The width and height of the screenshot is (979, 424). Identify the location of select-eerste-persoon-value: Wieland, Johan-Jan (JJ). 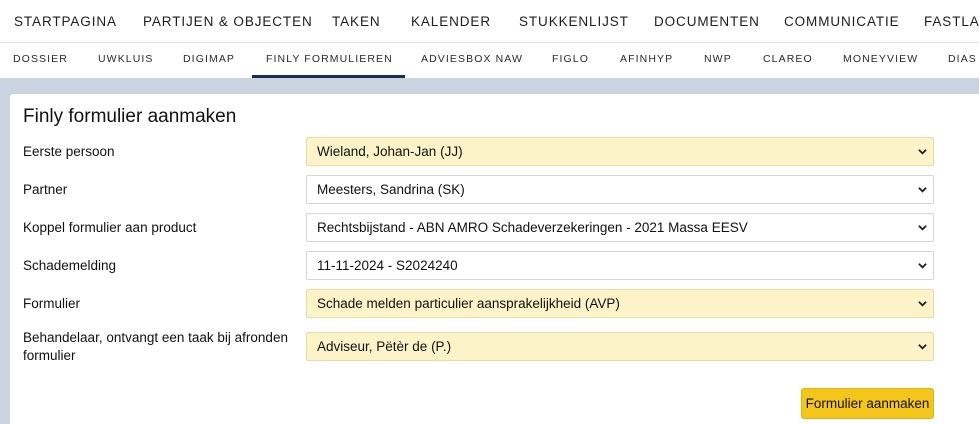
(390, 151).